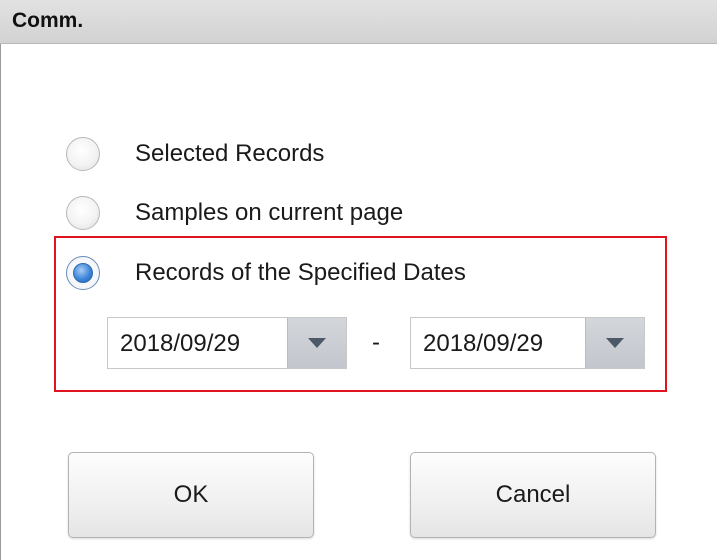 The image size is (717, 560). Describe the element at coordinates (533, 495) in the screenshot. I see `cancel-button: Cancel` at that location.